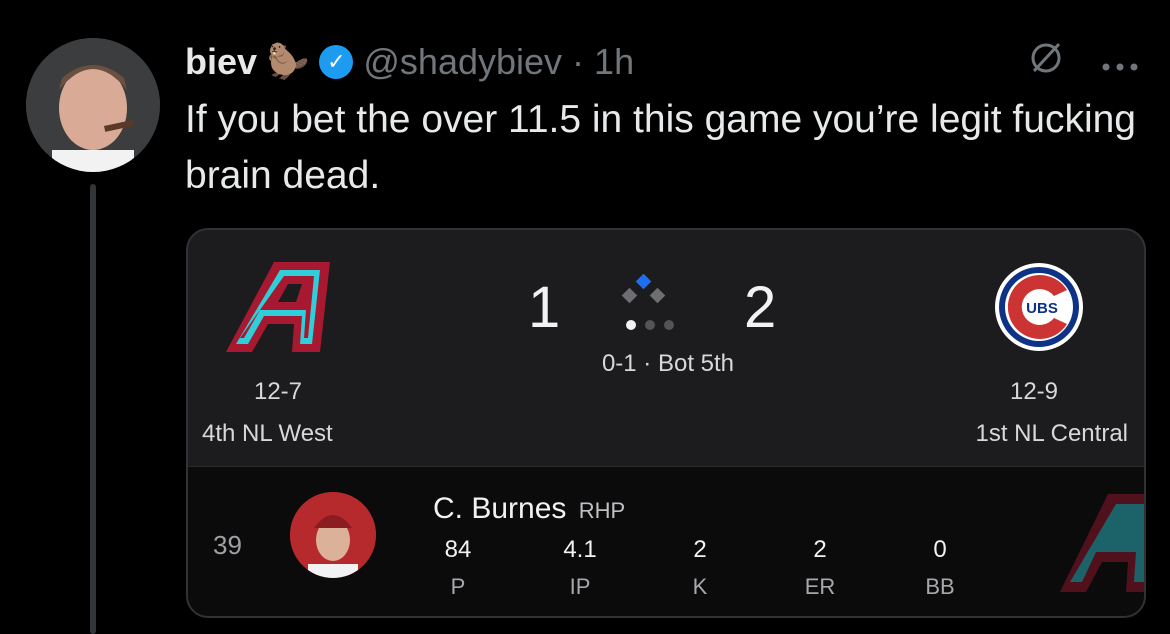 The width and height of the screenshot is (1170, 634). What do you see at coordinates (614, 62) in the screenshot?
I see `timestamp: 1h` at bounding box center [614, 62].